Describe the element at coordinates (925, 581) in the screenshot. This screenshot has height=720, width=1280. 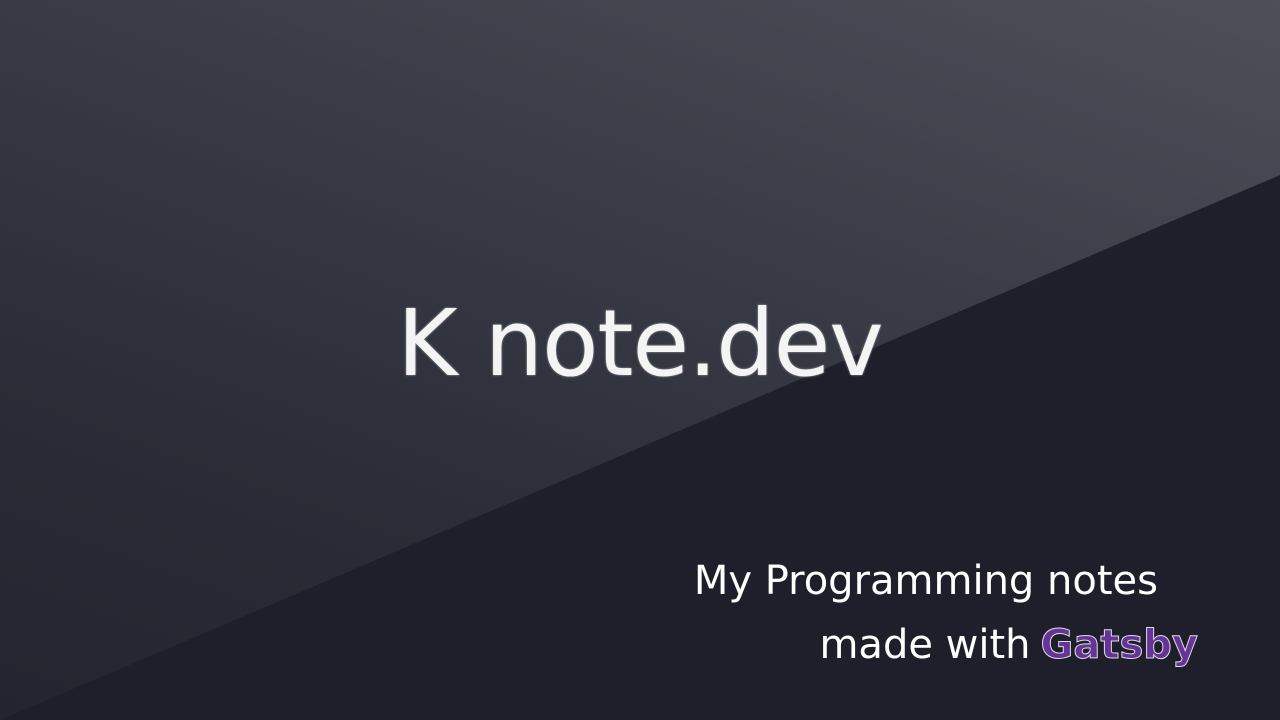
I see `tagline-line1: My Programming notes` at that location.